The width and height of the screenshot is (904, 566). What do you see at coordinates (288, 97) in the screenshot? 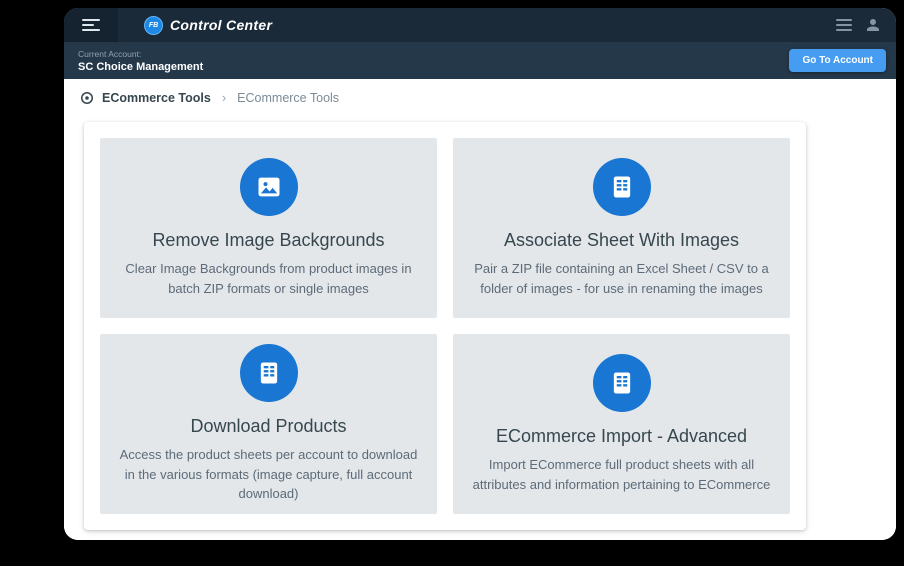
I see `breadcrumb-current: ECommerce Tools` at bounding box center [288, 97].